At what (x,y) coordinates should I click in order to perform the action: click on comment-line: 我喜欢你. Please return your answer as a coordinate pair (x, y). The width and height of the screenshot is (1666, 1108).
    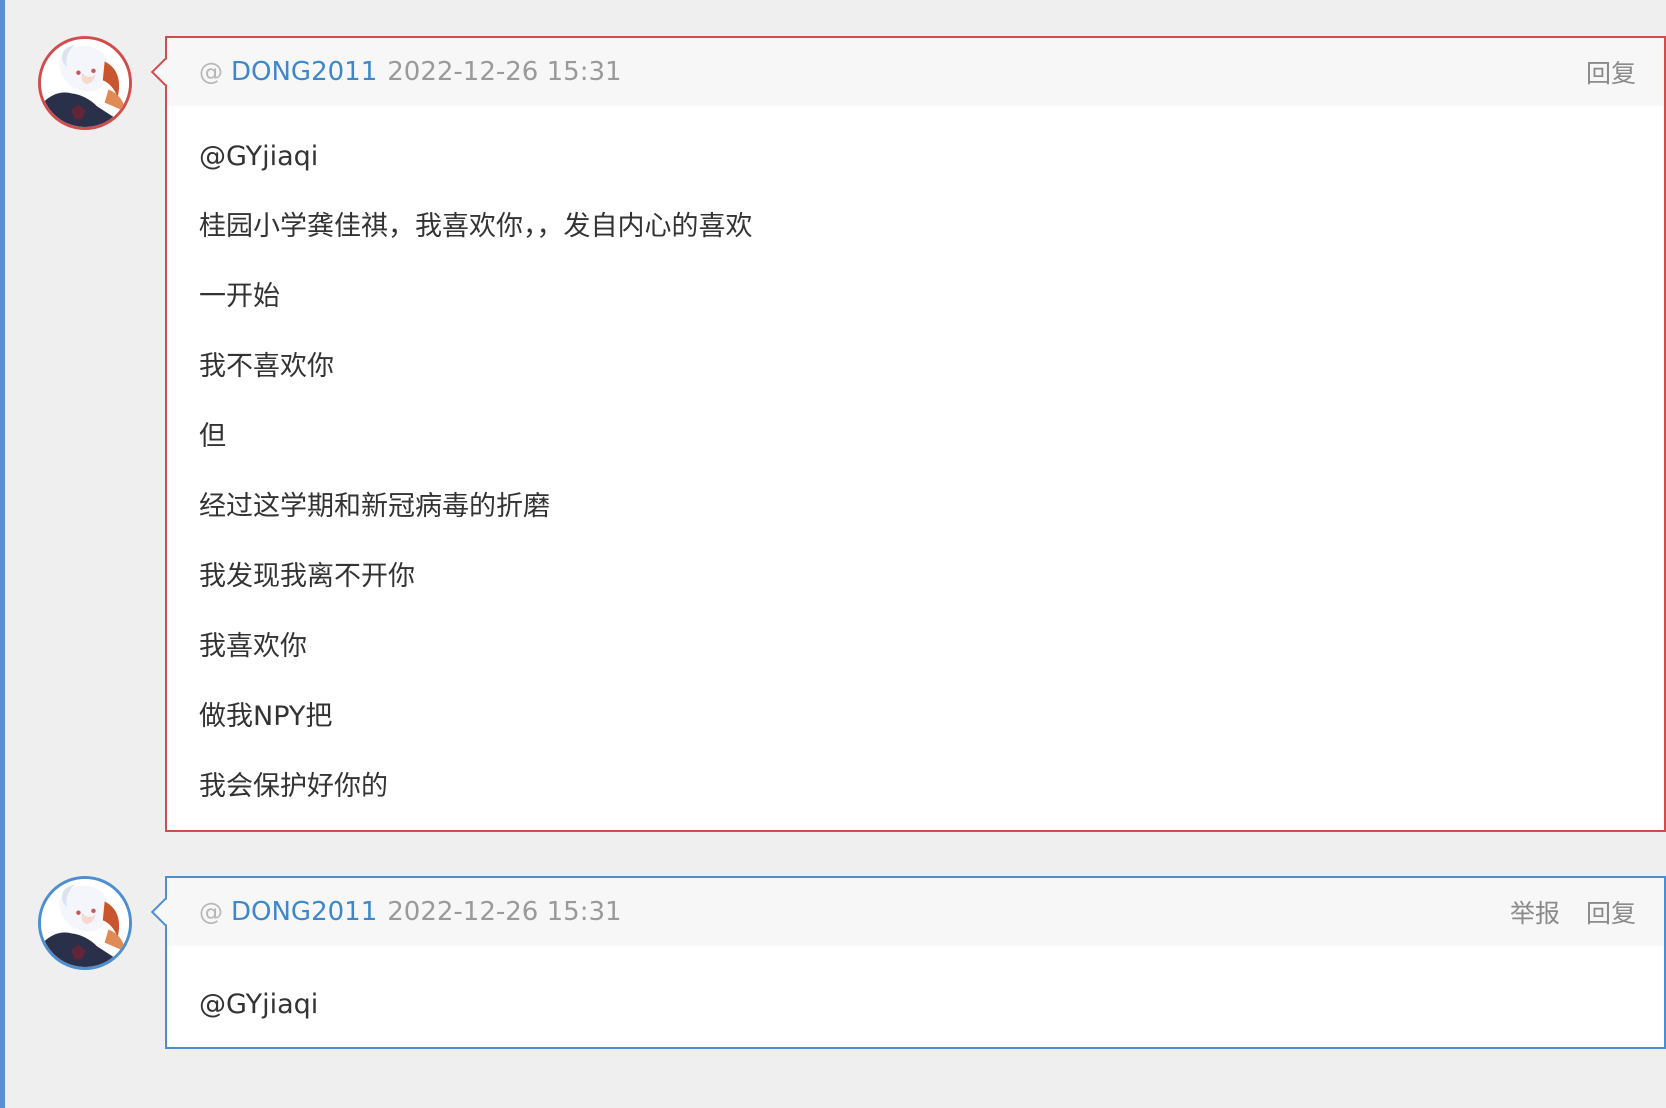
    Looking at the image, I should click on (253, 646).